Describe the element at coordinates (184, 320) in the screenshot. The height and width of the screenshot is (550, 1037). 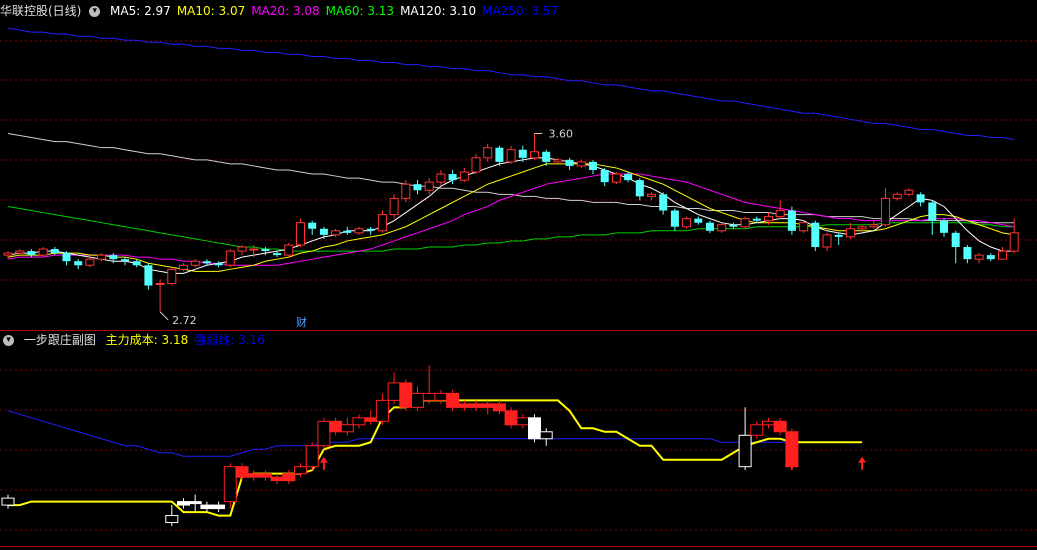
I see `low-price-label: 2.72` at that location.